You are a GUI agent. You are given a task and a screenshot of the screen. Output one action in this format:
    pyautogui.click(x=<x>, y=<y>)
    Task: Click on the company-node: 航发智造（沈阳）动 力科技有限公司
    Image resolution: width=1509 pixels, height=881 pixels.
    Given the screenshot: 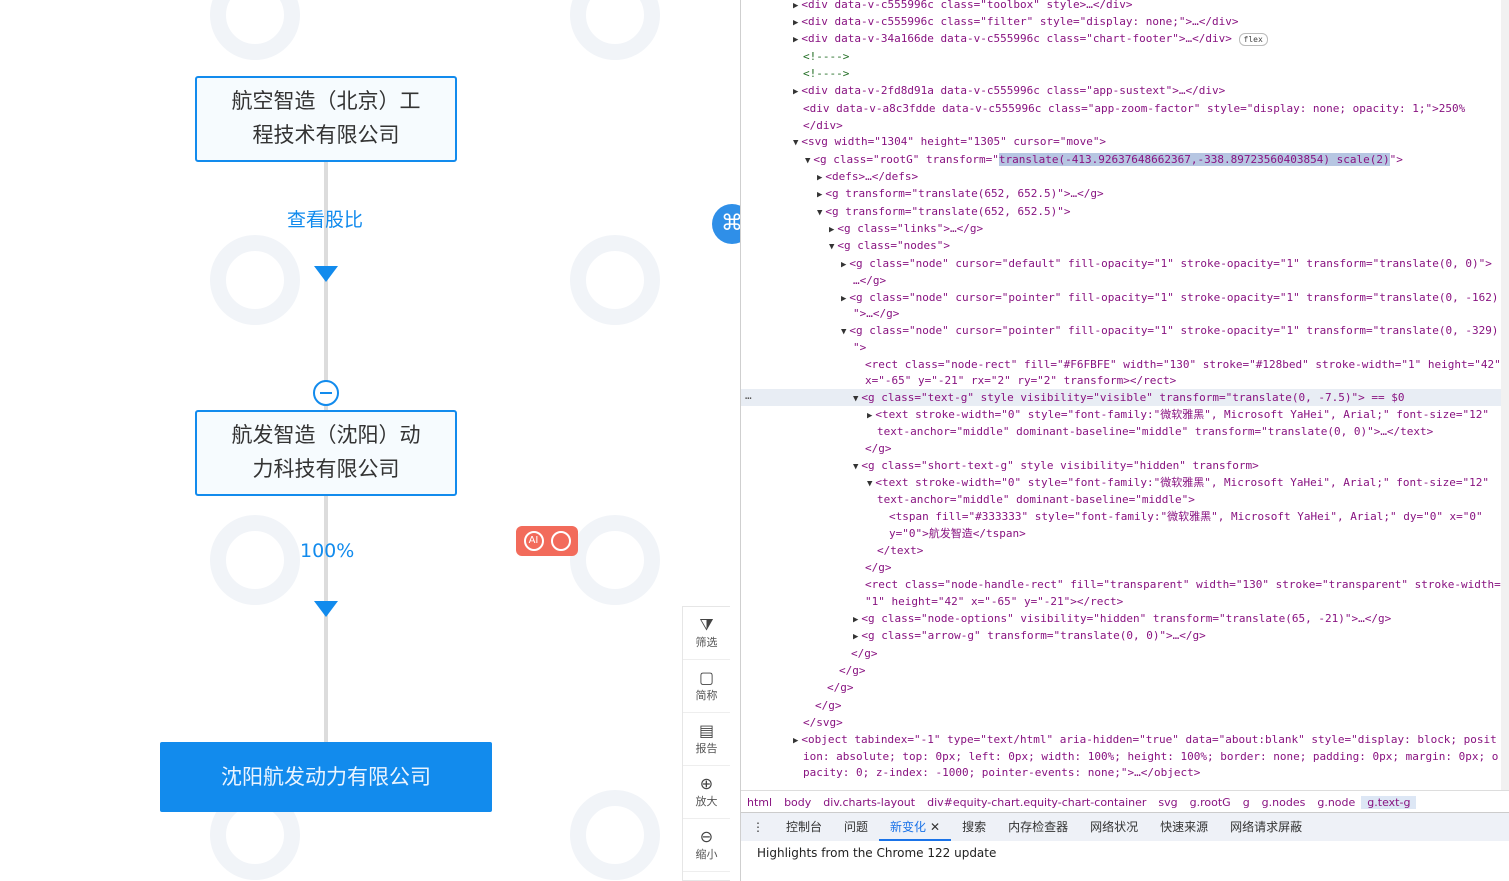 What is the action you would take?
    pyautogui.click(x=326, y=453)
    